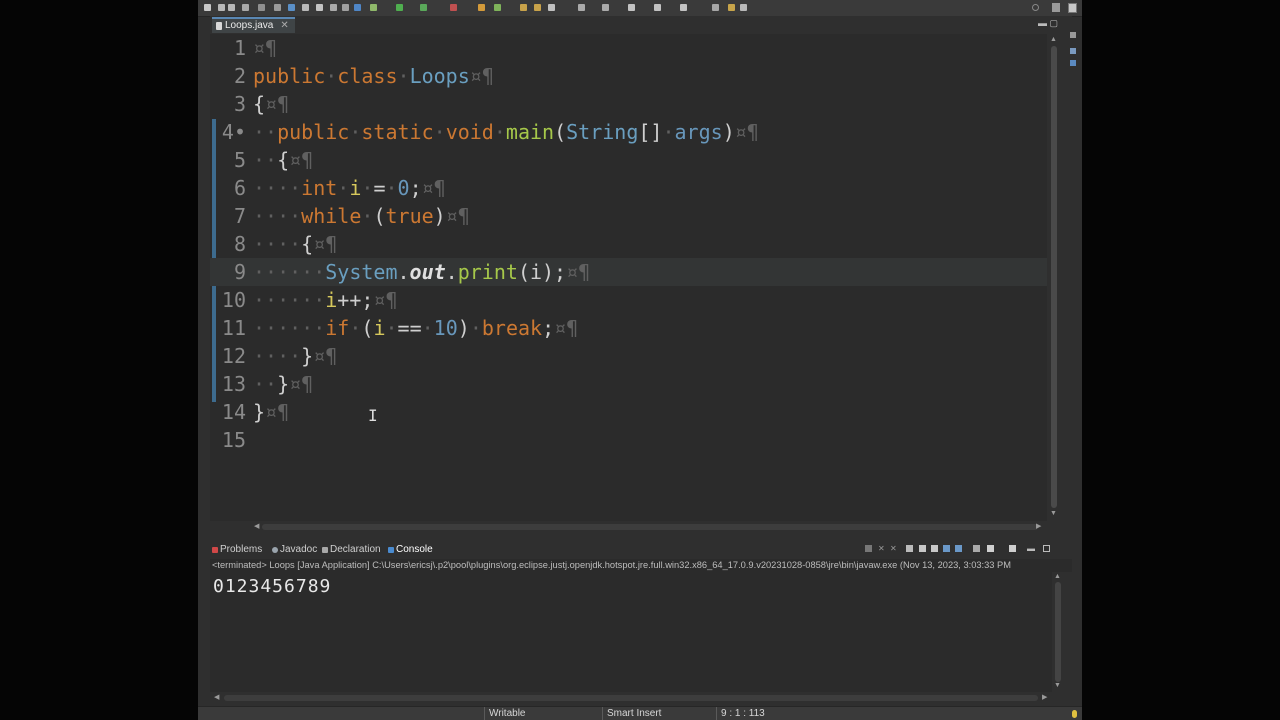  What do you see at coordinates (628, 188) in the screenshot?
I see `code-line: 6 ····int·i·=·0;¤¶` at bounding box center [628, 188].